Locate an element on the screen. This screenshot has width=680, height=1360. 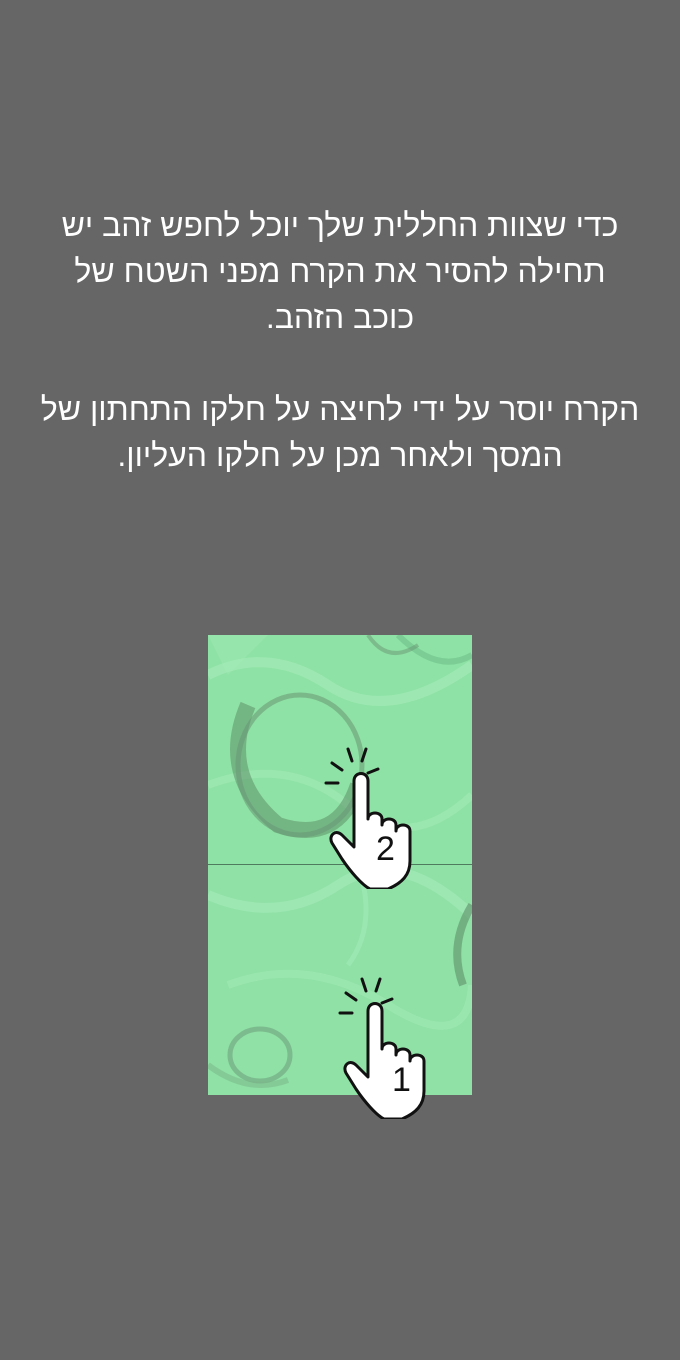
tap-illustration: 2 1 is located at coordinates (340, 878).